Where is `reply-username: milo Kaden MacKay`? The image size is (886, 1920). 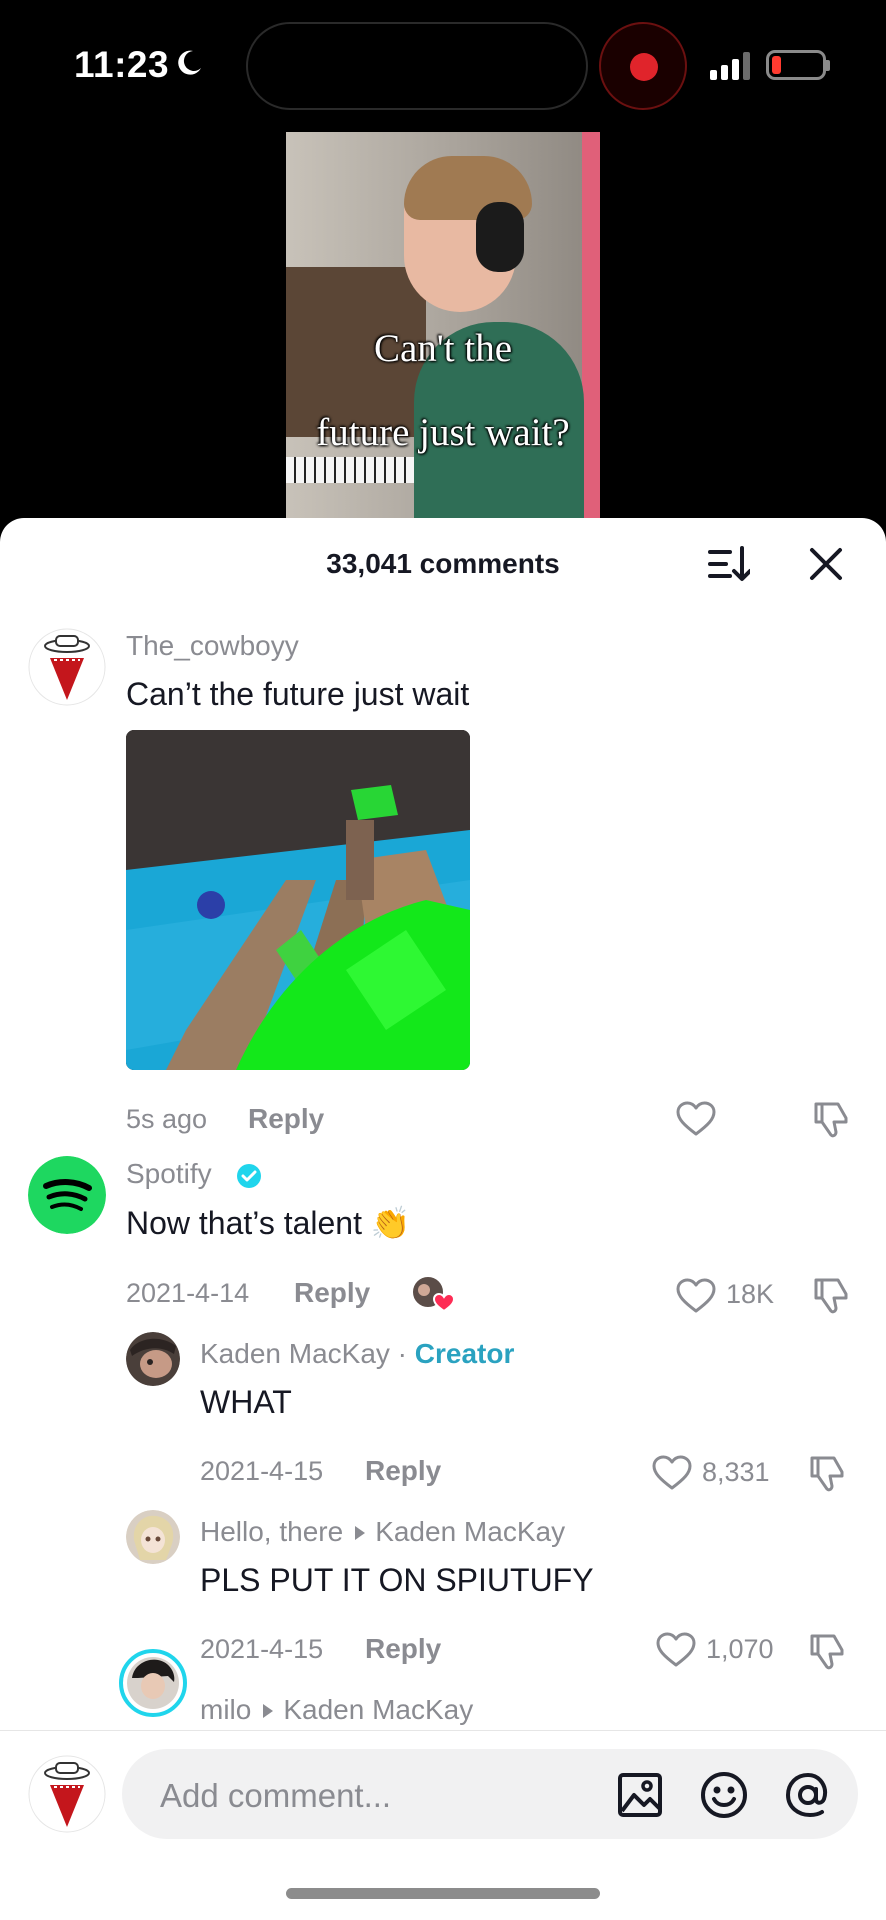
reply-username: milo Kaden MacKay is located at coordinates (336, 1710).